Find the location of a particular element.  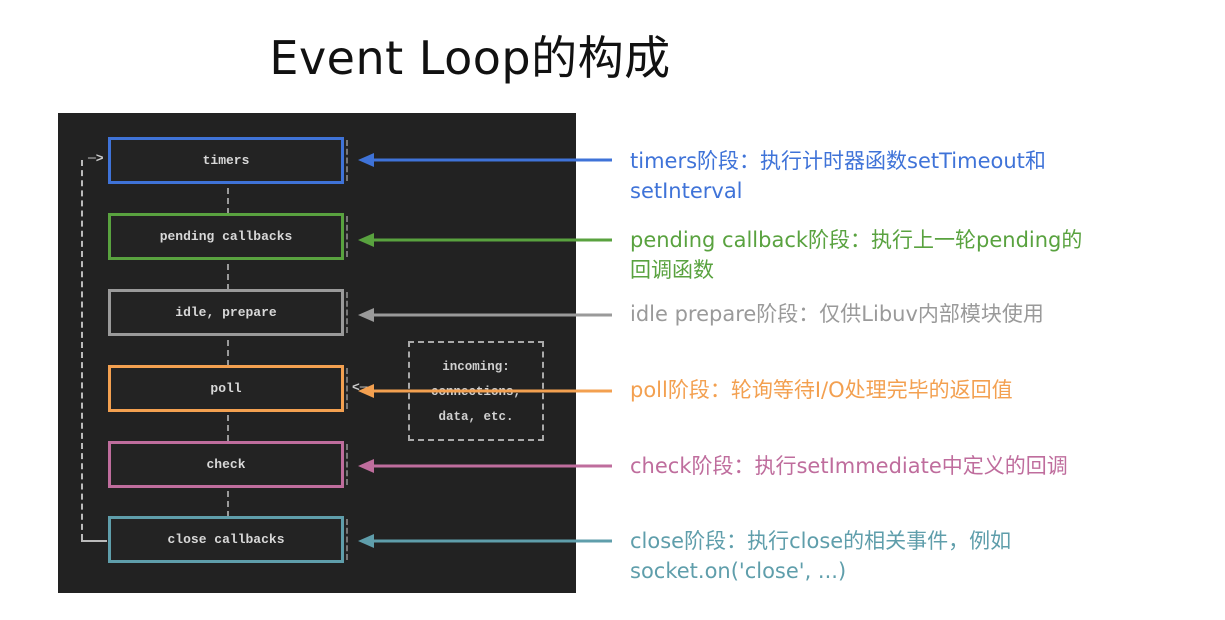

loop-back-bottom-connector is located at coordinates (94, 541).